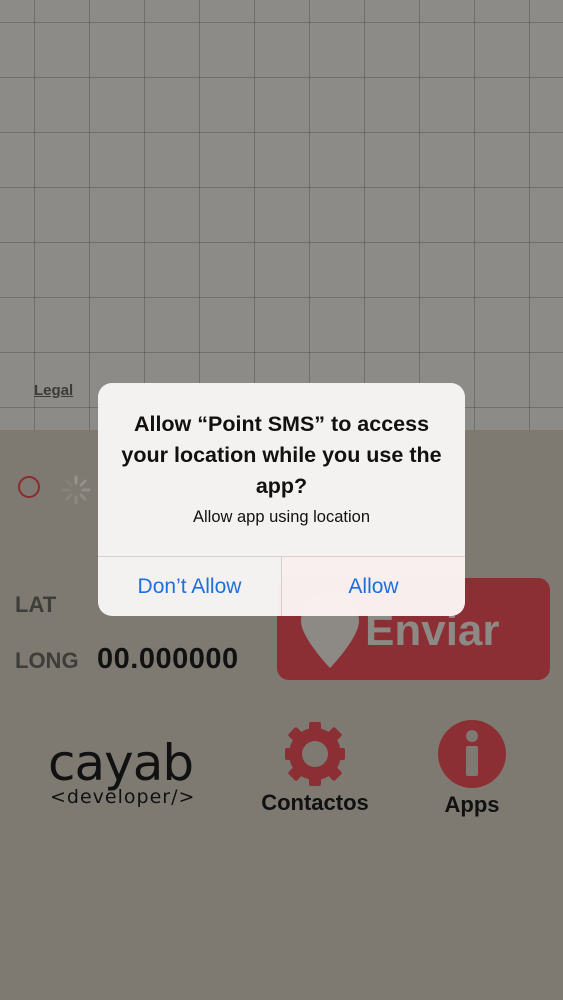 This screenshot has height=1000, width=563. Describe the element at coordinates (373, 586) in the screenshot. I see `allow-button: Allow` at that location.